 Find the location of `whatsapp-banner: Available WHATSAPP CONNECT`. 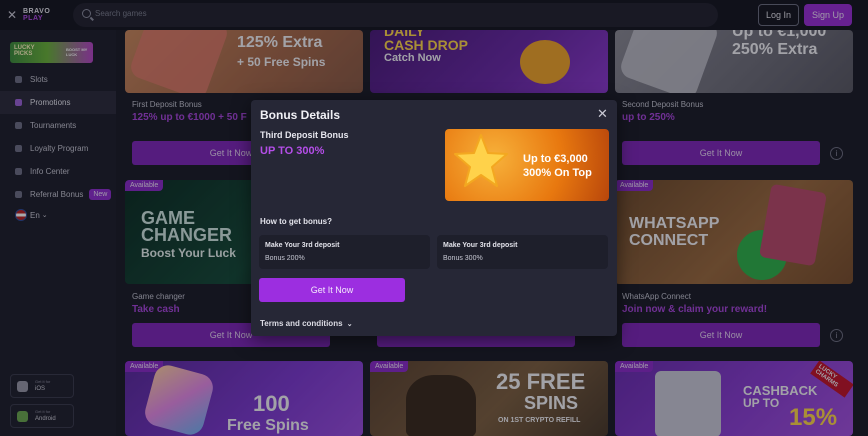

whatsapp-banner: Available WHATSAPP CONNECT is located at coordinates (734, 232).